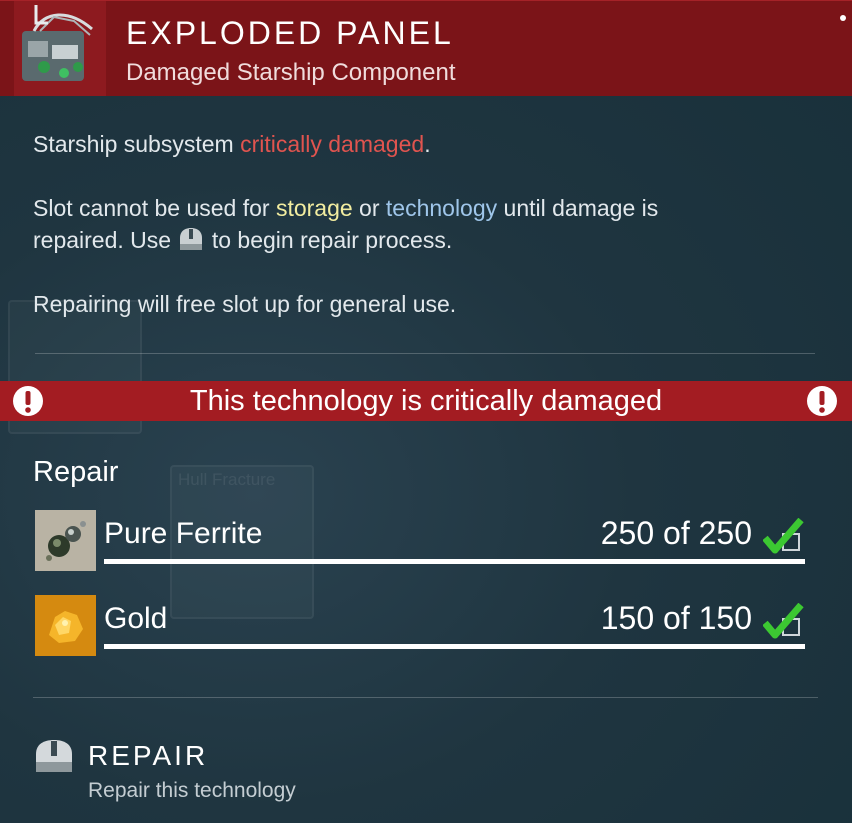  I want to click on pure-ferrite-icon, so click(65, 540).